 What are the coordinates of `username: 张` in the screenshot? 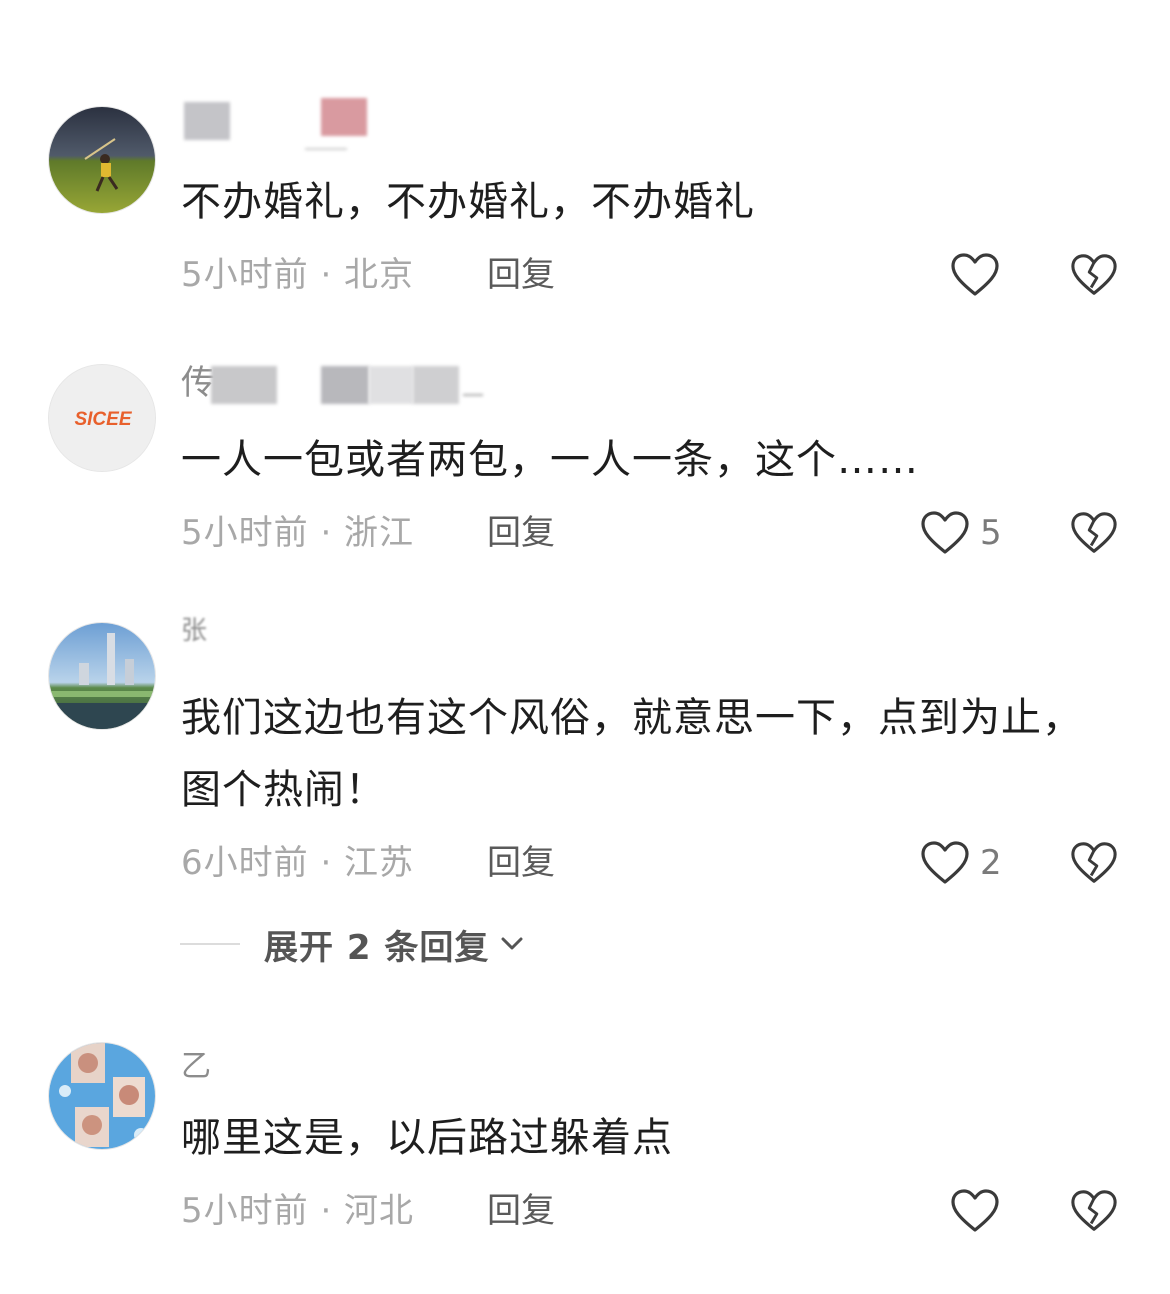 It's located at (241, 631).